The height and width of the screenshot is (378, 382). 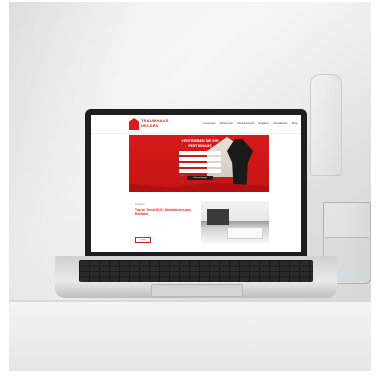 I want to click on article-read-button: Lesen, so click(x=143, y=240).